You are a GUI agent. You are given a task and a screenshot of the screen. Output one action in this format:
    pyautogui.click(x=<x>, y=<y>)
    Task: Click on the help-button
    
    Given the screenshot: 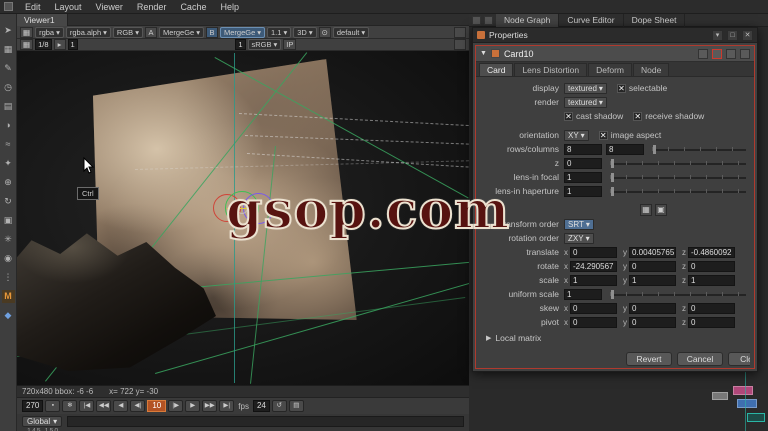 What is the action you would take?
    pyautogui.click(x=745, y=53)
    